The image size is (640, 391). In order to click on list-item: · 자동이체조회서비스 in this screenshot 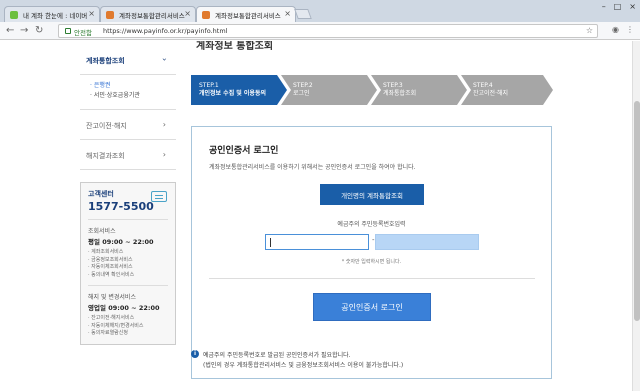, I will do `click(110, 267)`.